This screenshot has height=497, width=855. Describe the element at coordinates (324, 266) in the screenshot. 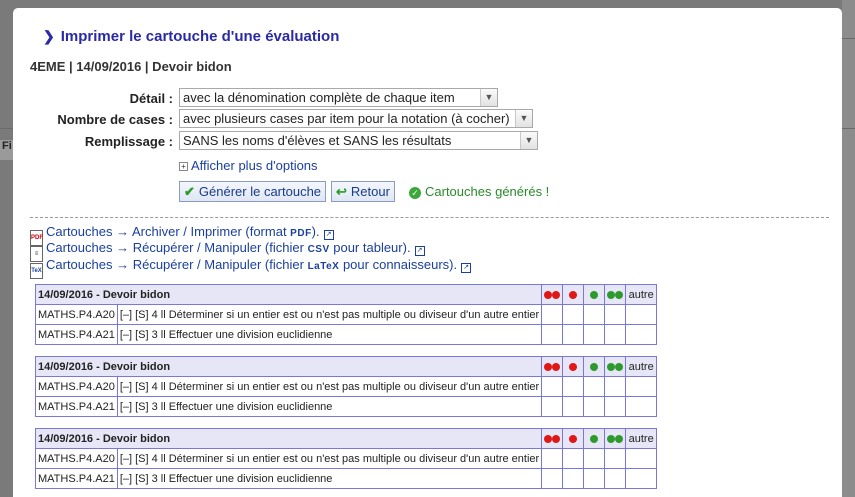

I see `link-format: LaTeX` at that location.